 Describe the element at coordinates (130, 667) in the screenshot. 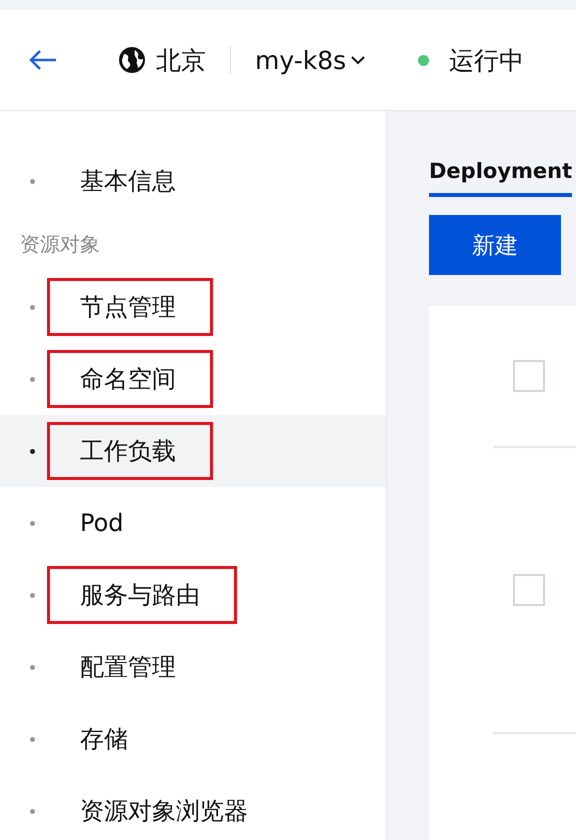

I see `sidebar-item: 配置管理` at that location.